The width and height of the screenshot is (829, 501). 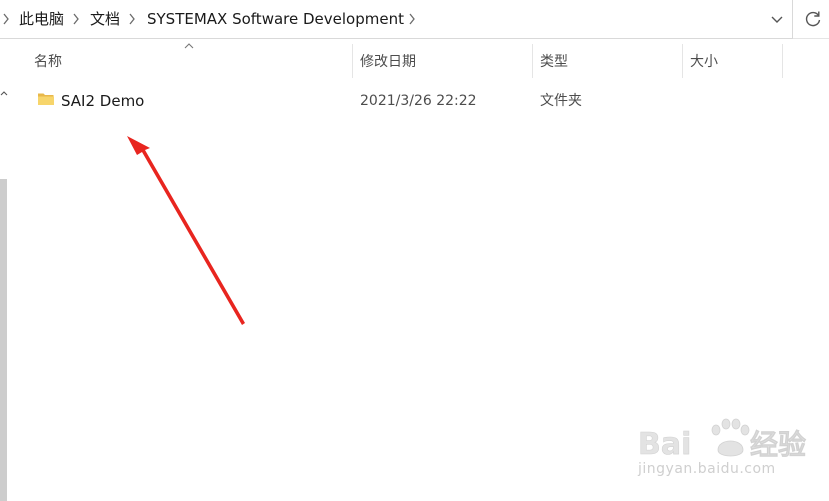 I want to click on file-type: 文件夹, so click(x=561, y=101).